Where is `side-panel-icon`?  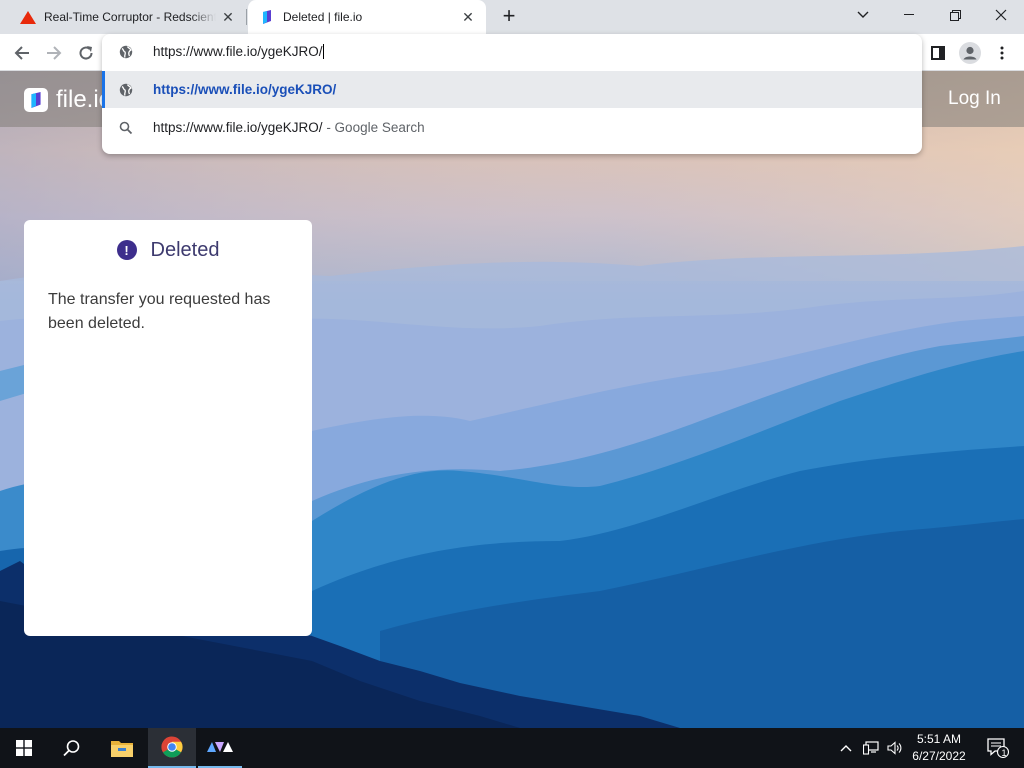 side-panel-icon is located at coordinates (938, 53).